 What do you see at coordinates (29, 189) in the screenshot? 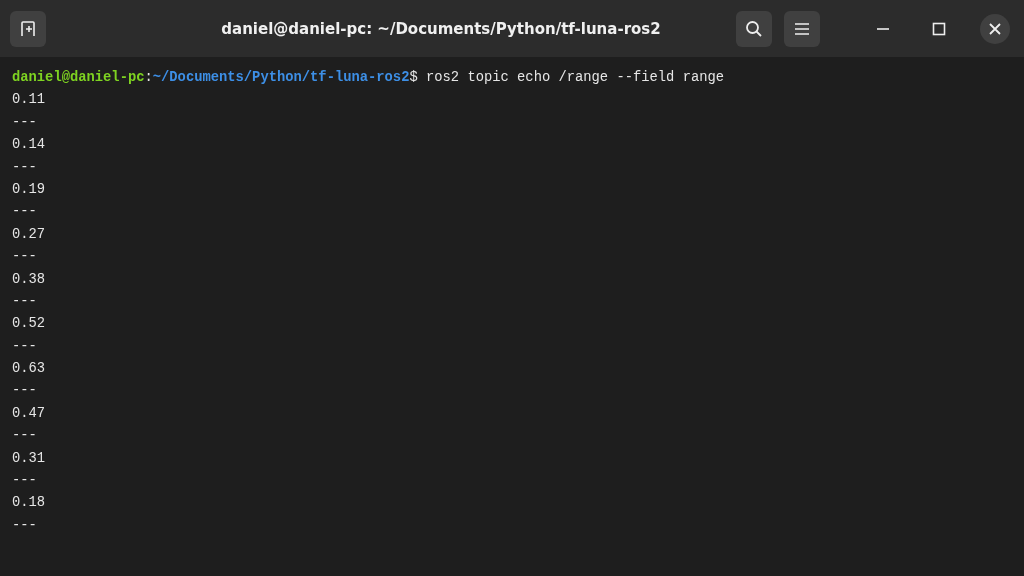
I see `output-line: 0.19` at bounding box center [29, 189].